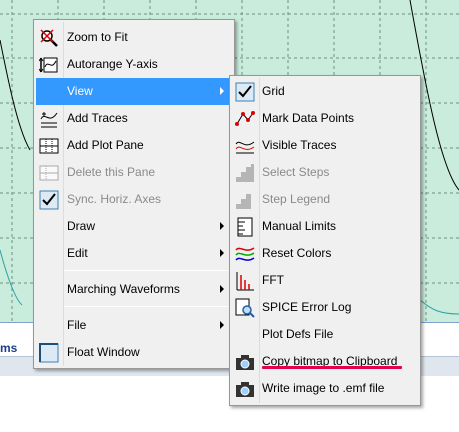 The height and width of the screenshot is (432, 459). What do you see at coordinates (325, 388) in the screenshot?
I see `menu-item-write-emf: Write image to .emf file` at bounding box center [325, 388].